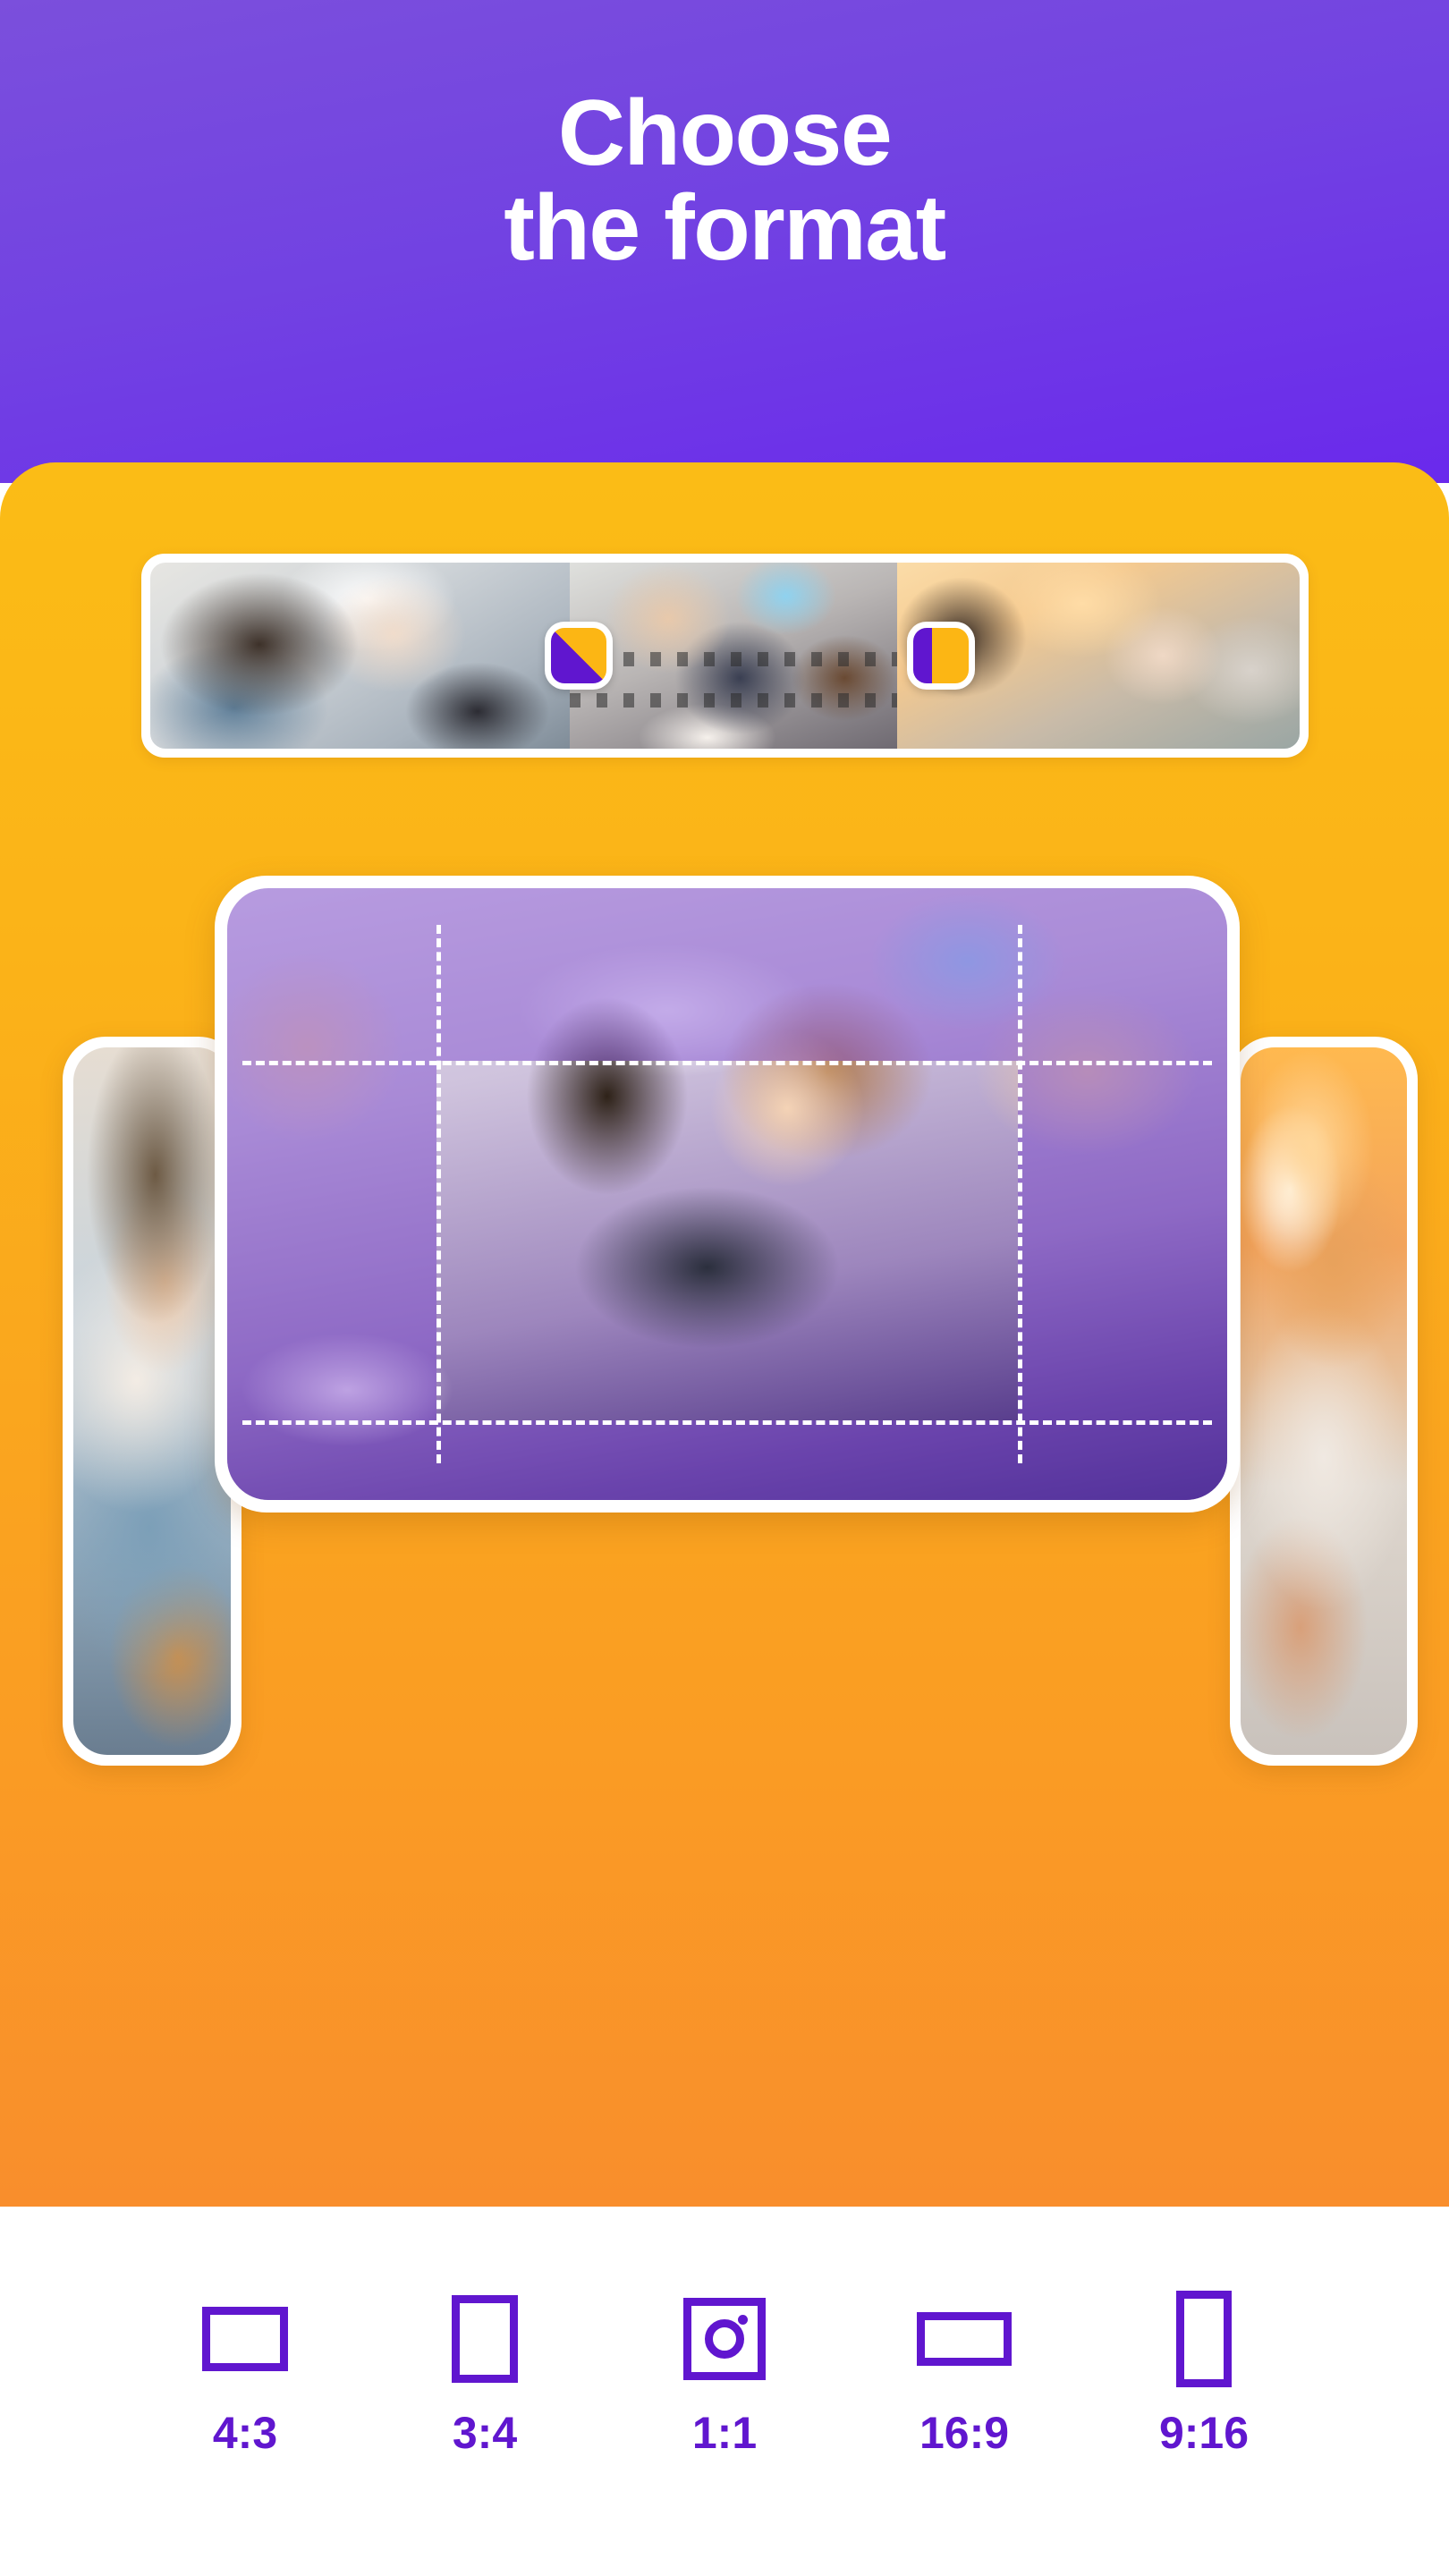 Image resolution: width=1449 pixels, height=2576 pixels. I want to click on tall-rectangle-icon, so click(1204, 2339).